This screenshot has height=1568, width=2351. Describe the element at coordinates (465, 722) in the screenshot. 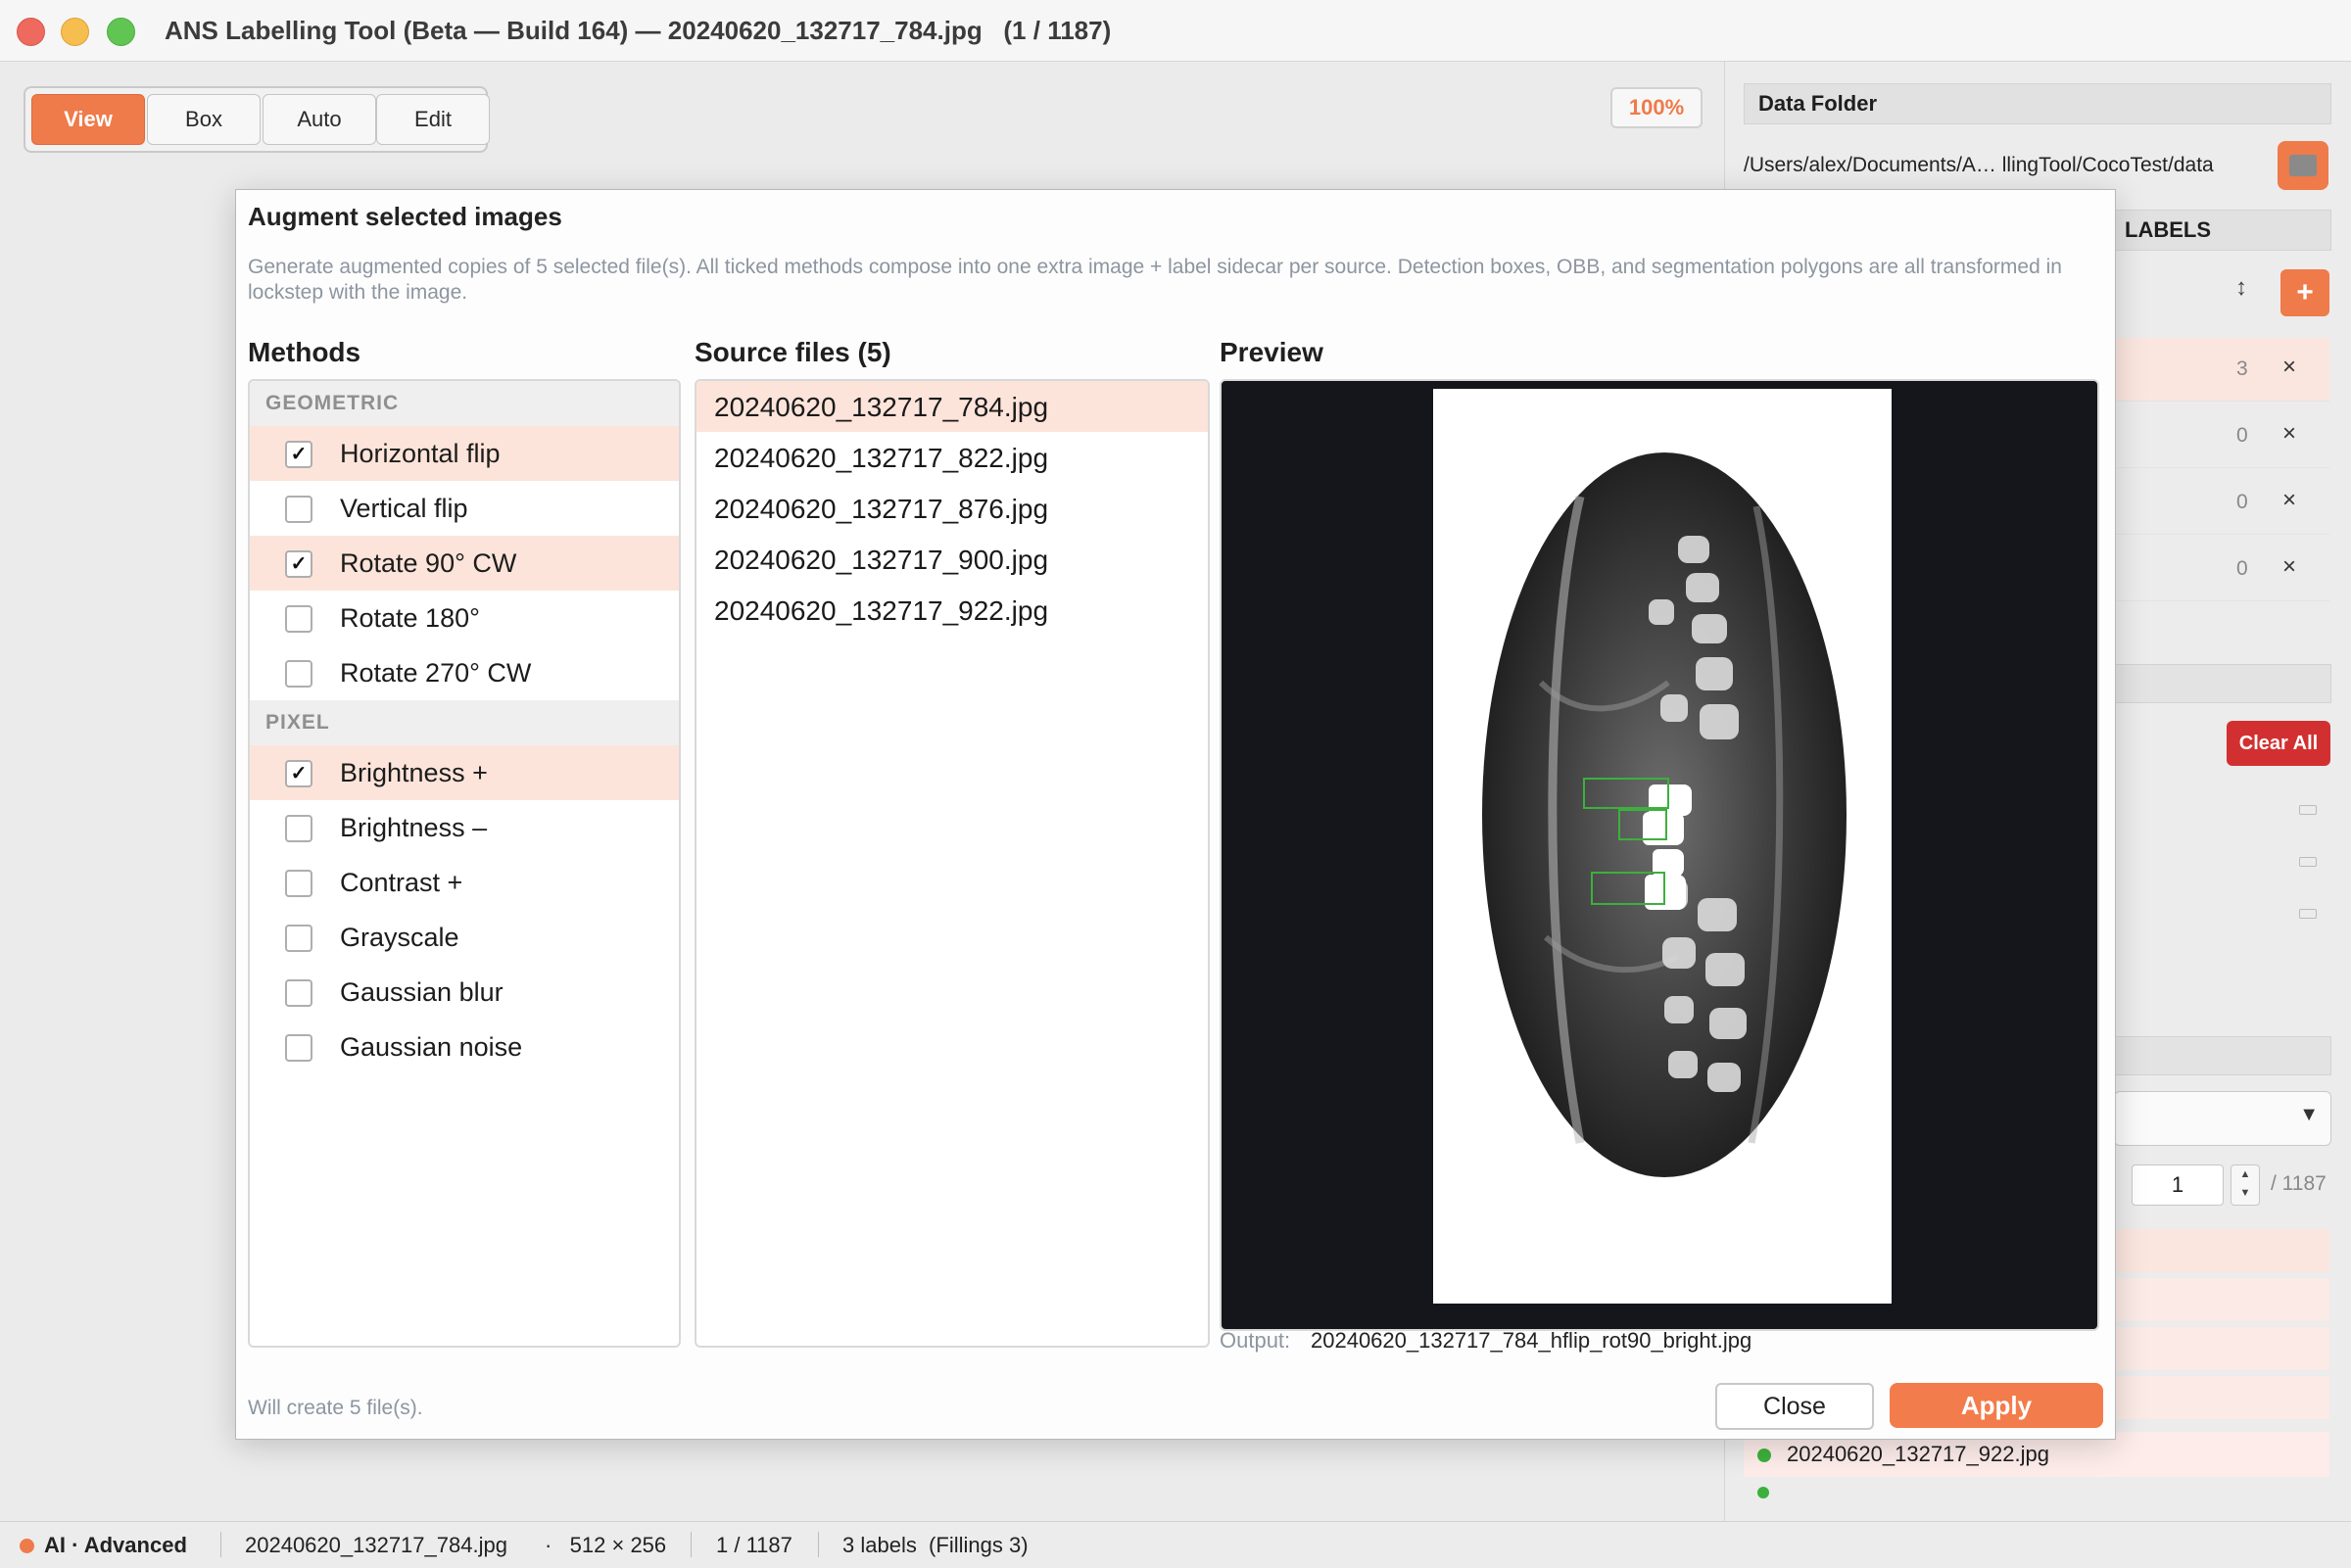

I see `method-group-header: PIXEL` at that location.